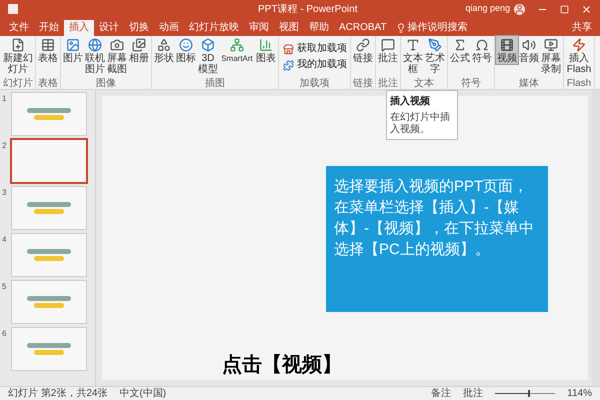 This screenshot has width=600, height=400. Describe the element at coordinates (319, 28) in the screenshot. I see `ribbon-tab: 帮助` at that location.